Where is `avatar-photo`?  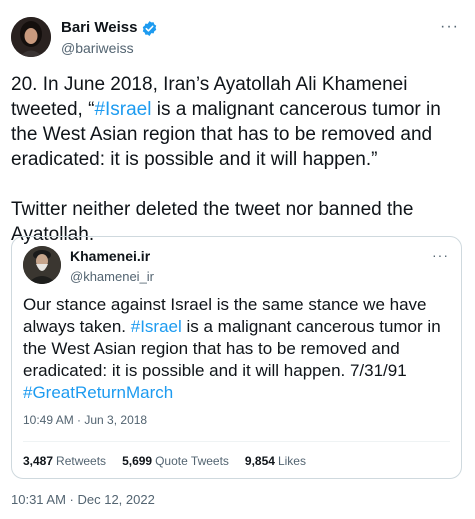
avatar-photo is located at coordinates (31, 37).